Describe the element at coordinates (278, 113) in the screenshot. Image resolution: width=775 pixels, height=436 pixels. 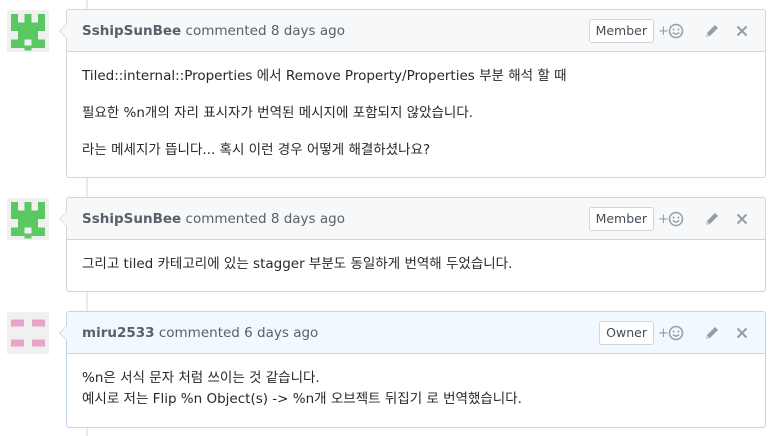
I see `comment-paragraph: 필요한 %n개의 자리 표시자가 번역된 메시지에 포함되지 않았습니다.` at that location.